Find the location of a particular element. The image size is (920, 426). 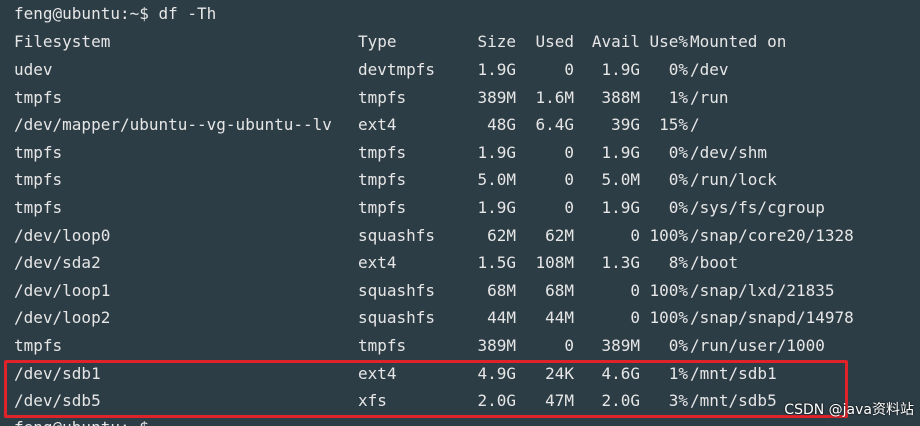

cell-filesystem: udev is located at coordinates (33, 69).